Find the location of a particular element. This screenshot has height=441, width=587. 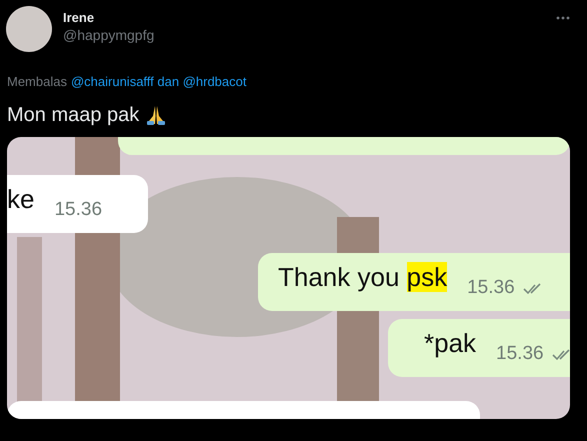

avatar is located at coordinates (29, 29).